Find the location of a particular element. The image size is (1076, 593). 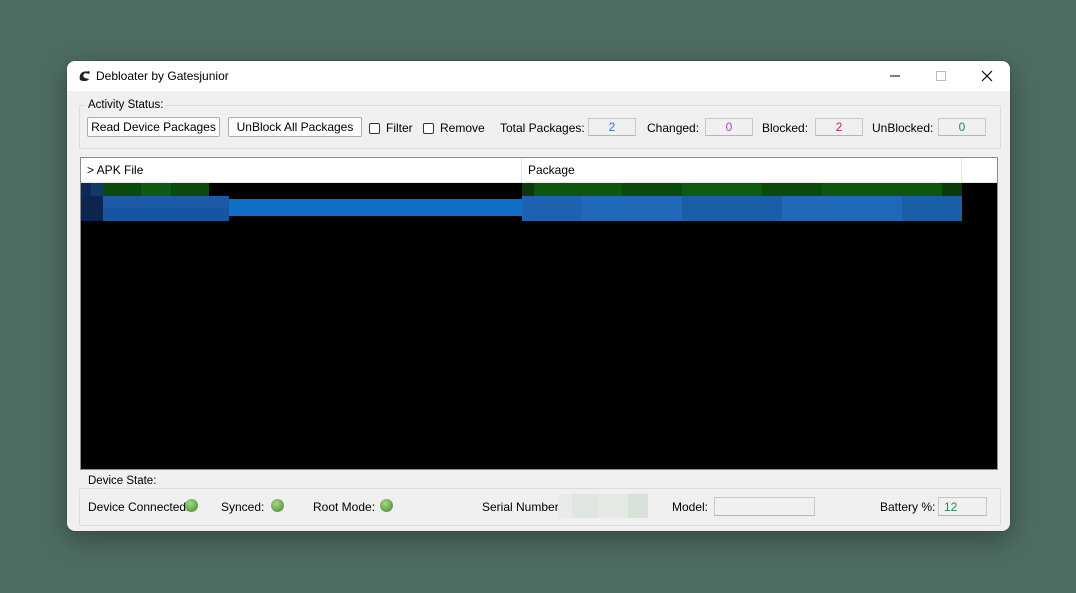

maximize-button is located at coordinates (941, 76).